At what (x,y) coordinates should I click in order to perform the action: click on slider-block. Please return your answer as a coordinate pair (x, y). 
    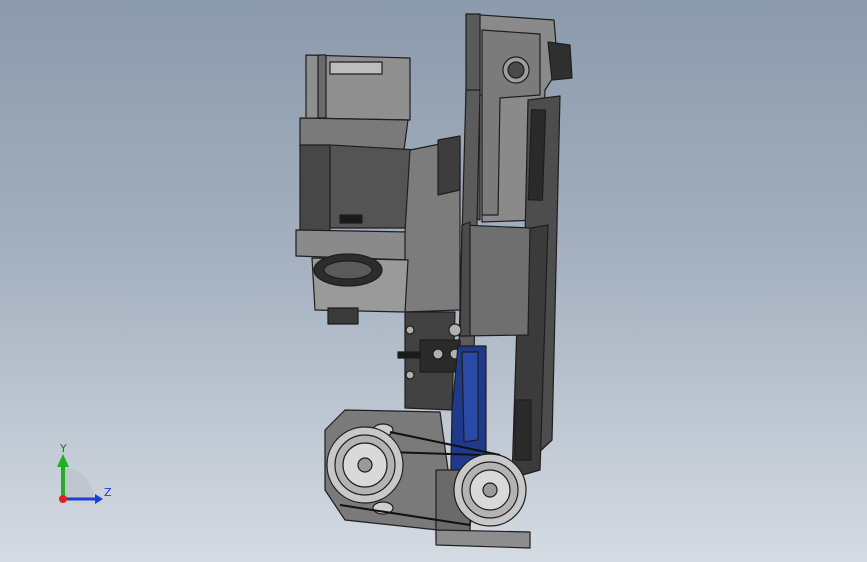
    Looking at the image, I should click on (495, 279).